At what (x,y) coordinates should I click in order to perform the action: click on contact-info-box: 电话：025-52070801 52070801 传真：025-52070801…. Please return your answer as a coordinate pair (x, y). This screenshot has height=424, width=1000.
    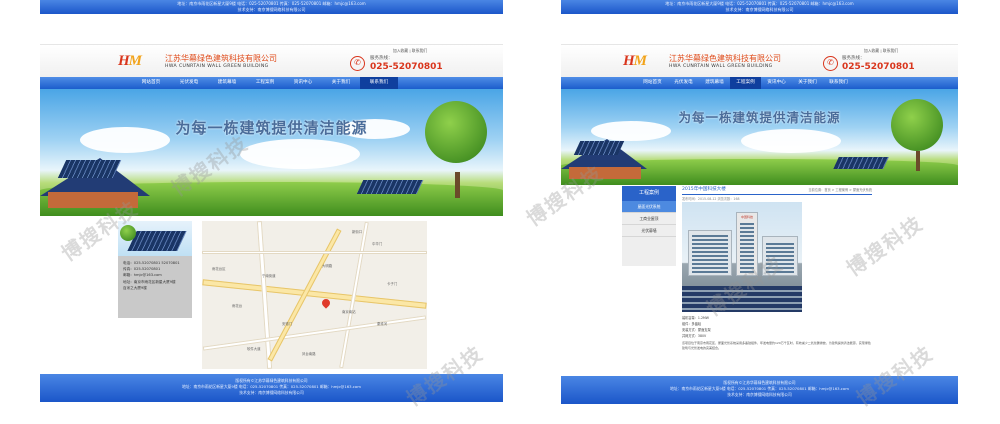
    Looking at the image, I should click on (155, 287).